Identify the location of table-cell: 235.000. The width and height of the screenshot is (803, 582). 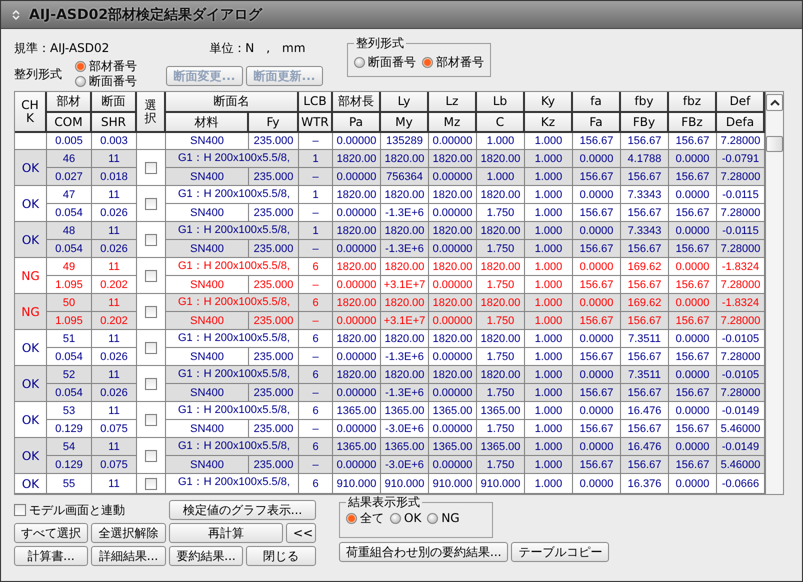
(274, 393).